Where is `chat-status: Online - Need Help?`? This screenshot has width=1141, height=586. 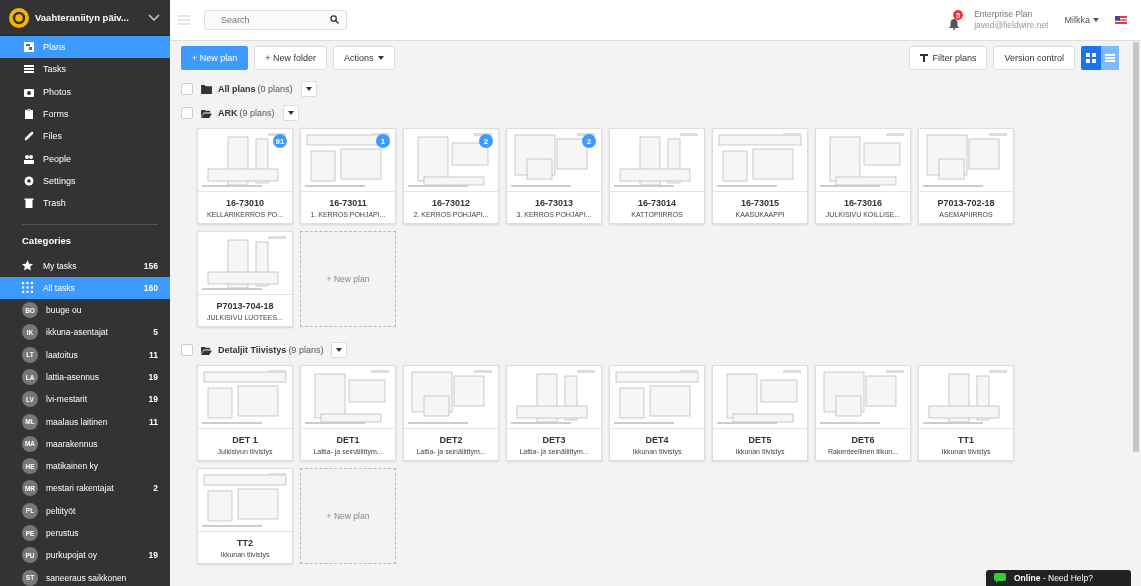 chat-status: Online - Need Help? is located at coordinates (1053, 578).